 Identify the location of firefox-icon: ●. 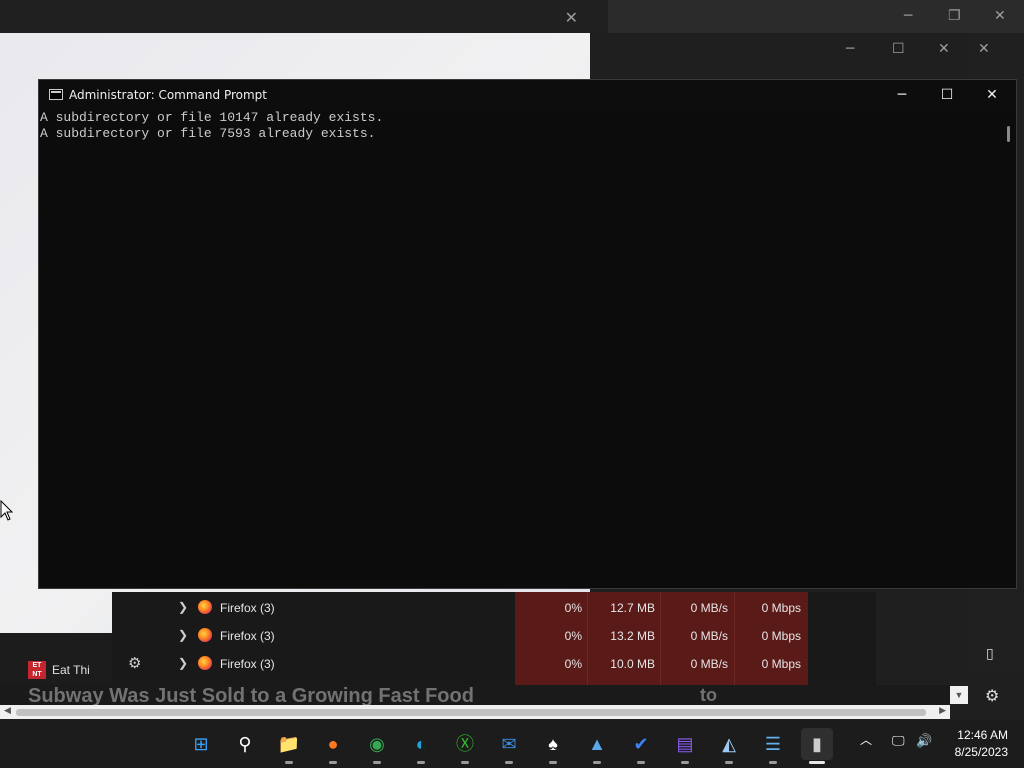
(333, 746).